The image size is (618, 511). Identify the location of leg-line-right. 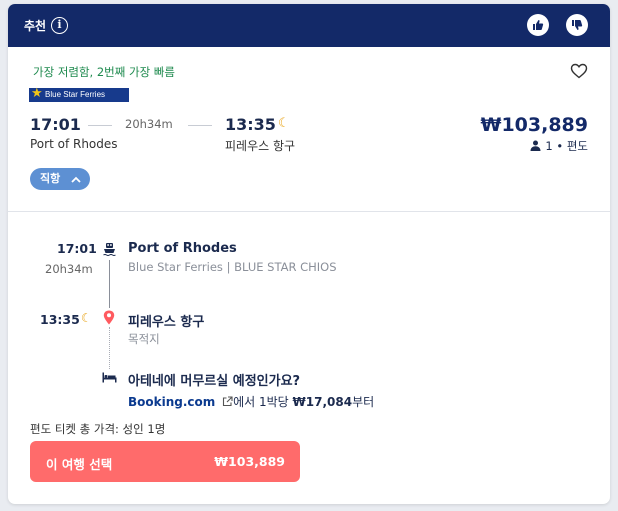
(200, 125).